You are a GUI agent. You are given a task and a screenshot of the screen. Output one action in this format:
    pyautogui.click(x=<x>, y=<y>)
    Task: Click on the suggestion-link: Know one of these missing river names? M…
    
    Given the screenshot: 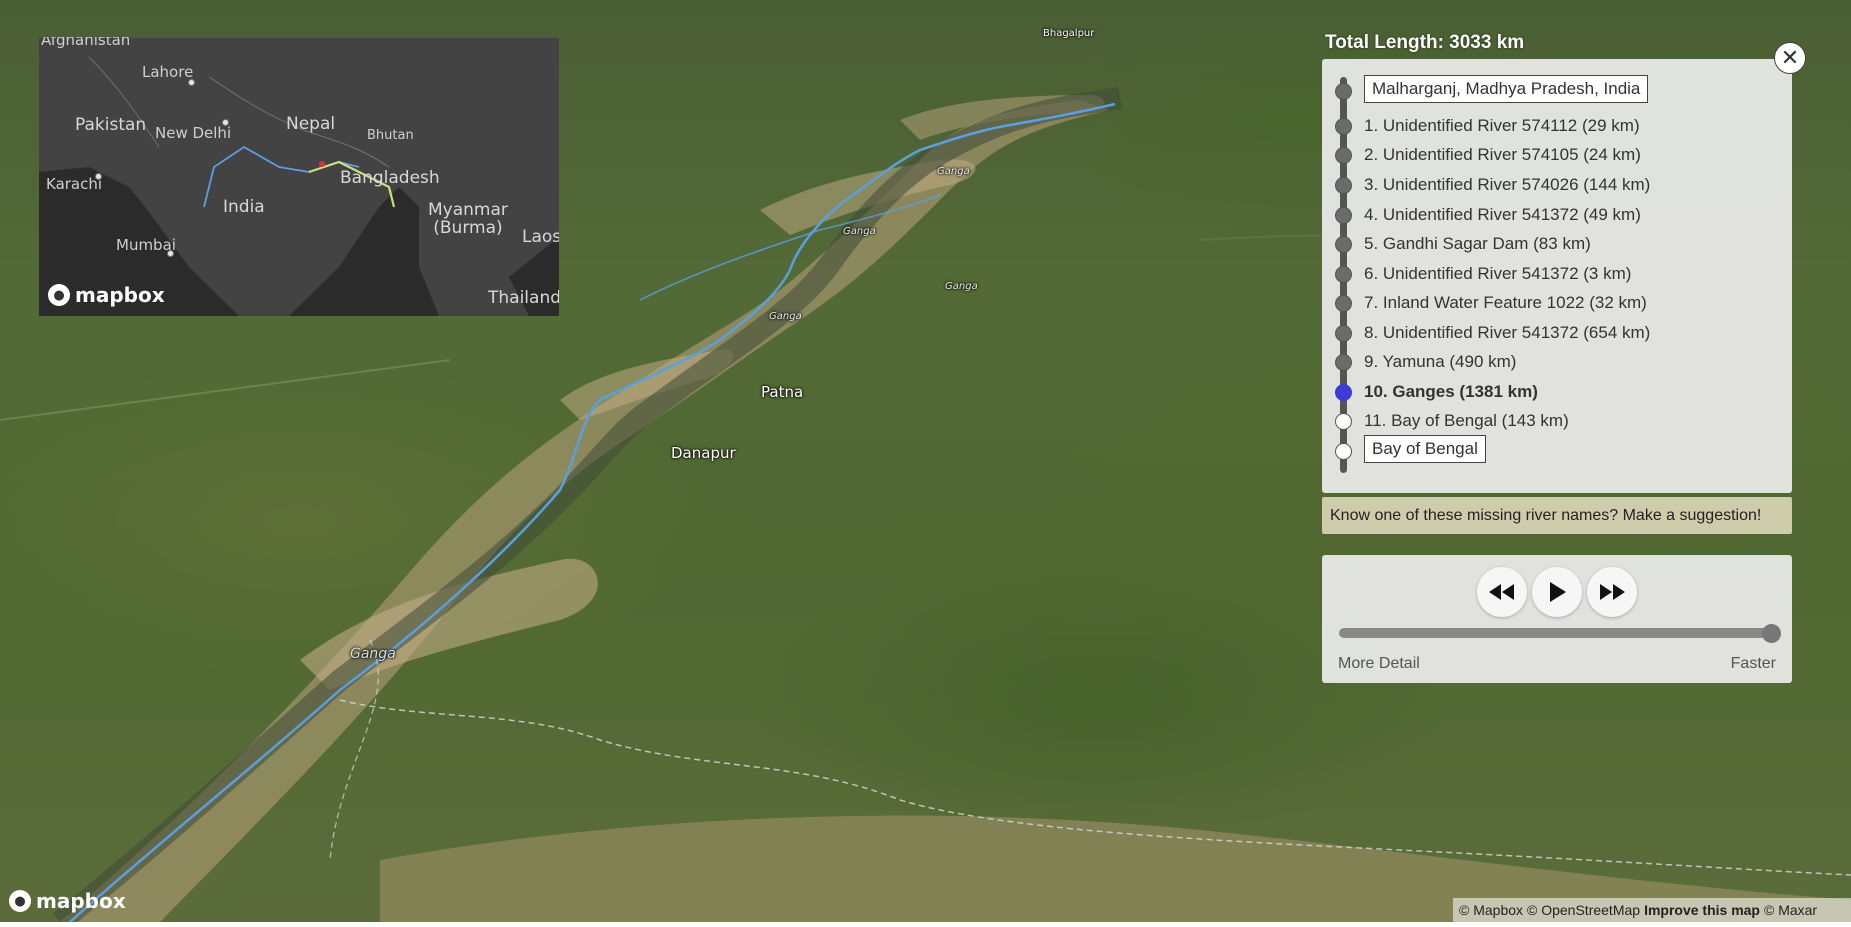 What is the action you would take?
    pyautogui.click(x=1557, y=515)
    